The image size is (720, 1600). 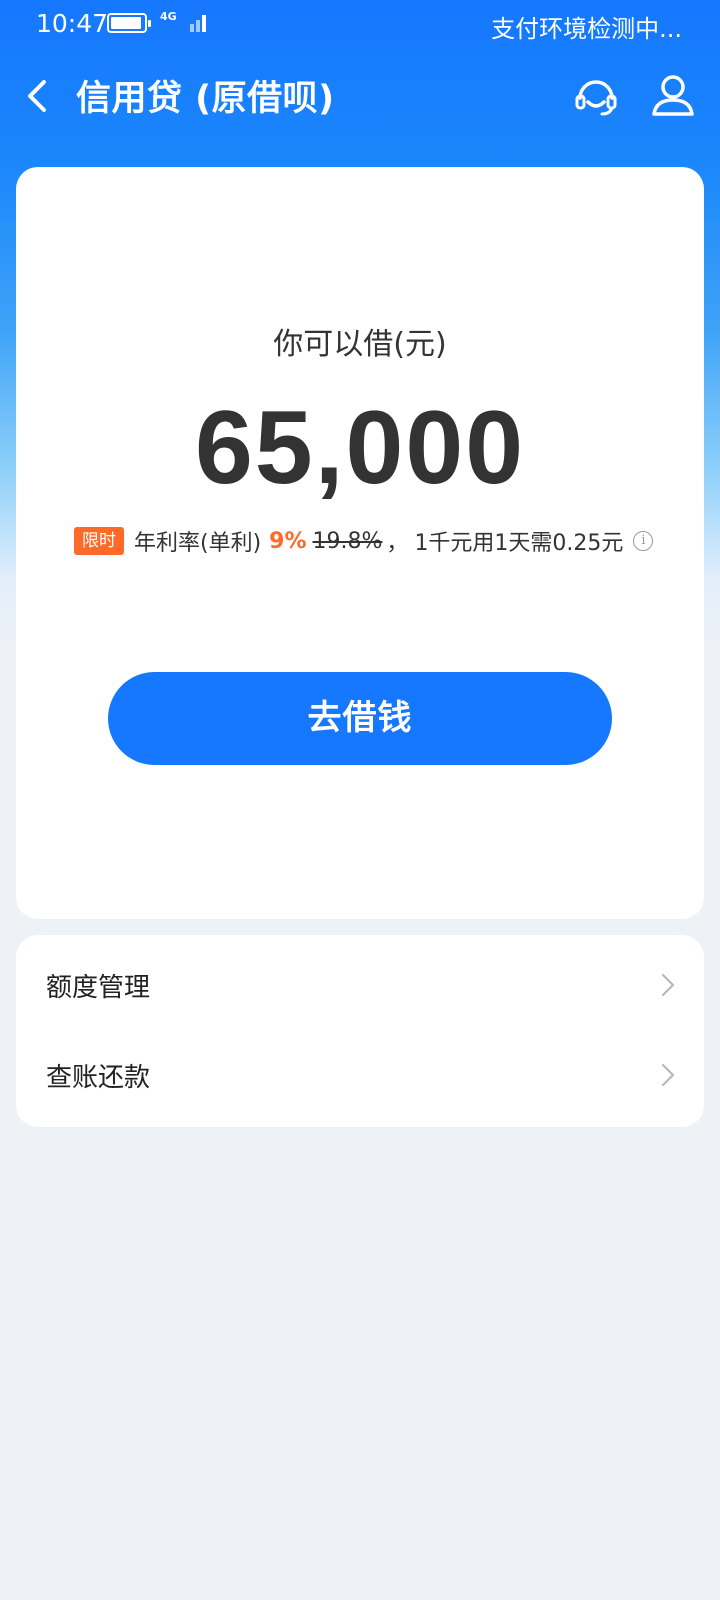 What do you see at coordinates (360, 985) in the screenshot?
I see `menu-item-credit-management: 额度管理` at bounding box center [360, 985].